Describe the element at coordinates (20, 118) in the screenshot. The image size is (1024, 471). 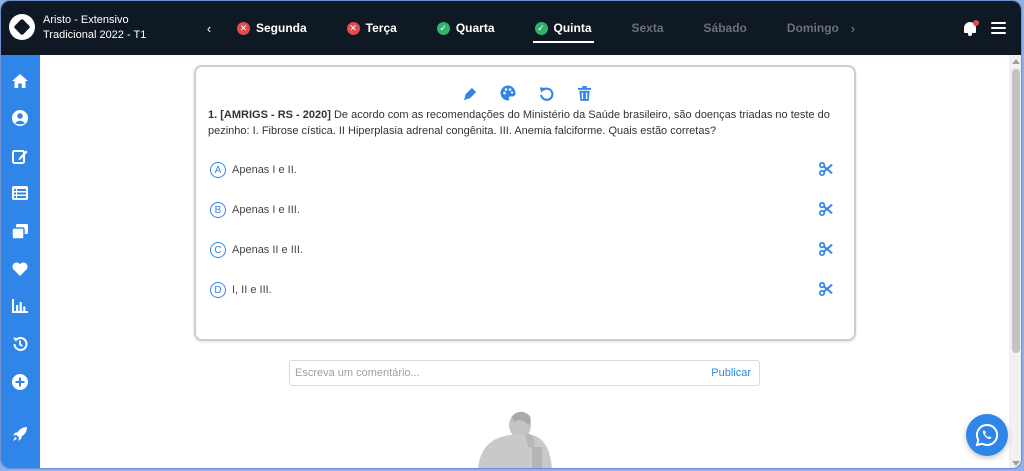
I see `user-icon` at that location.